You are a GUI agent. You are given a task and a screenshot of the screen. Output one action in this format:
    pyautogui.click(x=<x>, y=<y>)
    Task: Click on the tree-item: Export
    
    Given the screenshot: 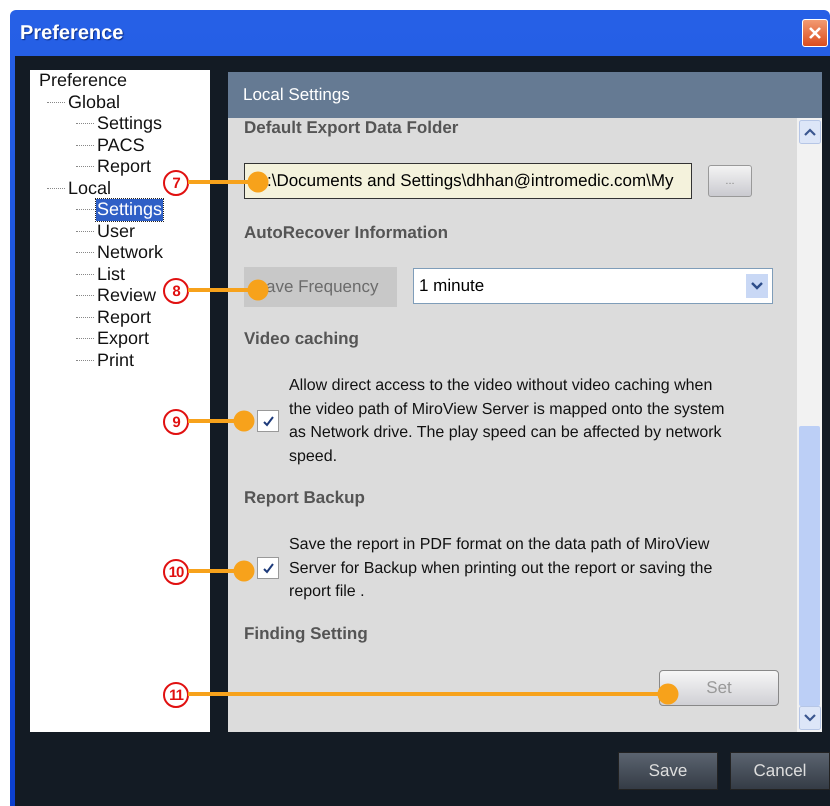 What is the action you would take?
    pyautogui.click(x=123, y=339)
    